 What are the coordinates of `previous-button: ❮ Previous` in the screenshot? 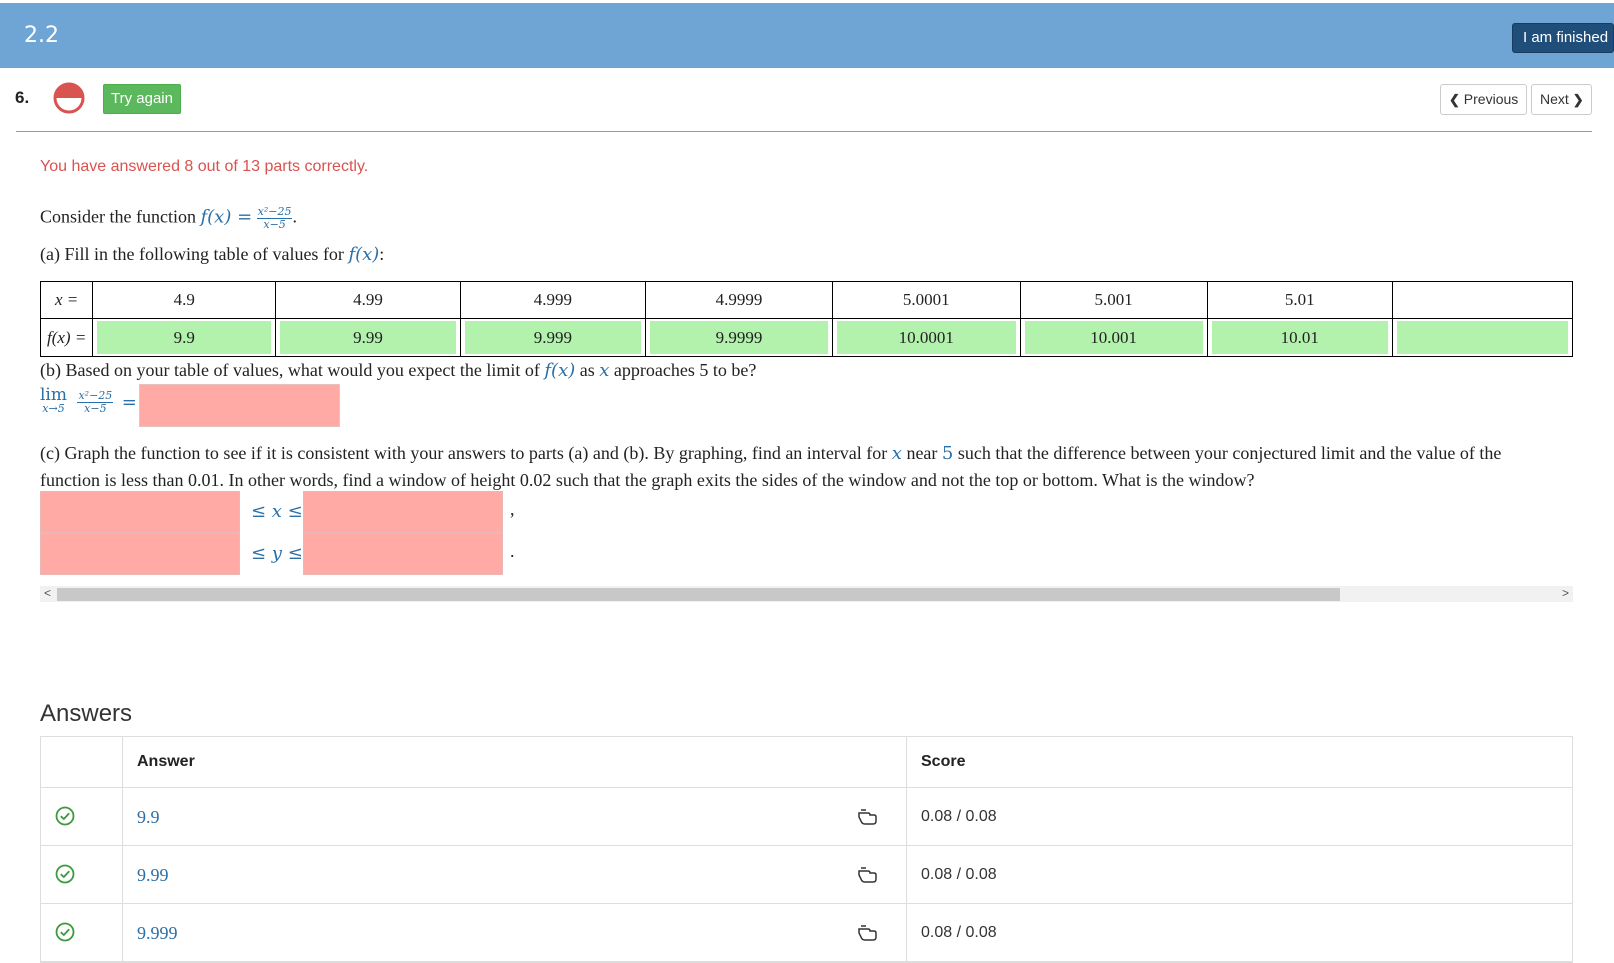 It's located at (1483, 99).